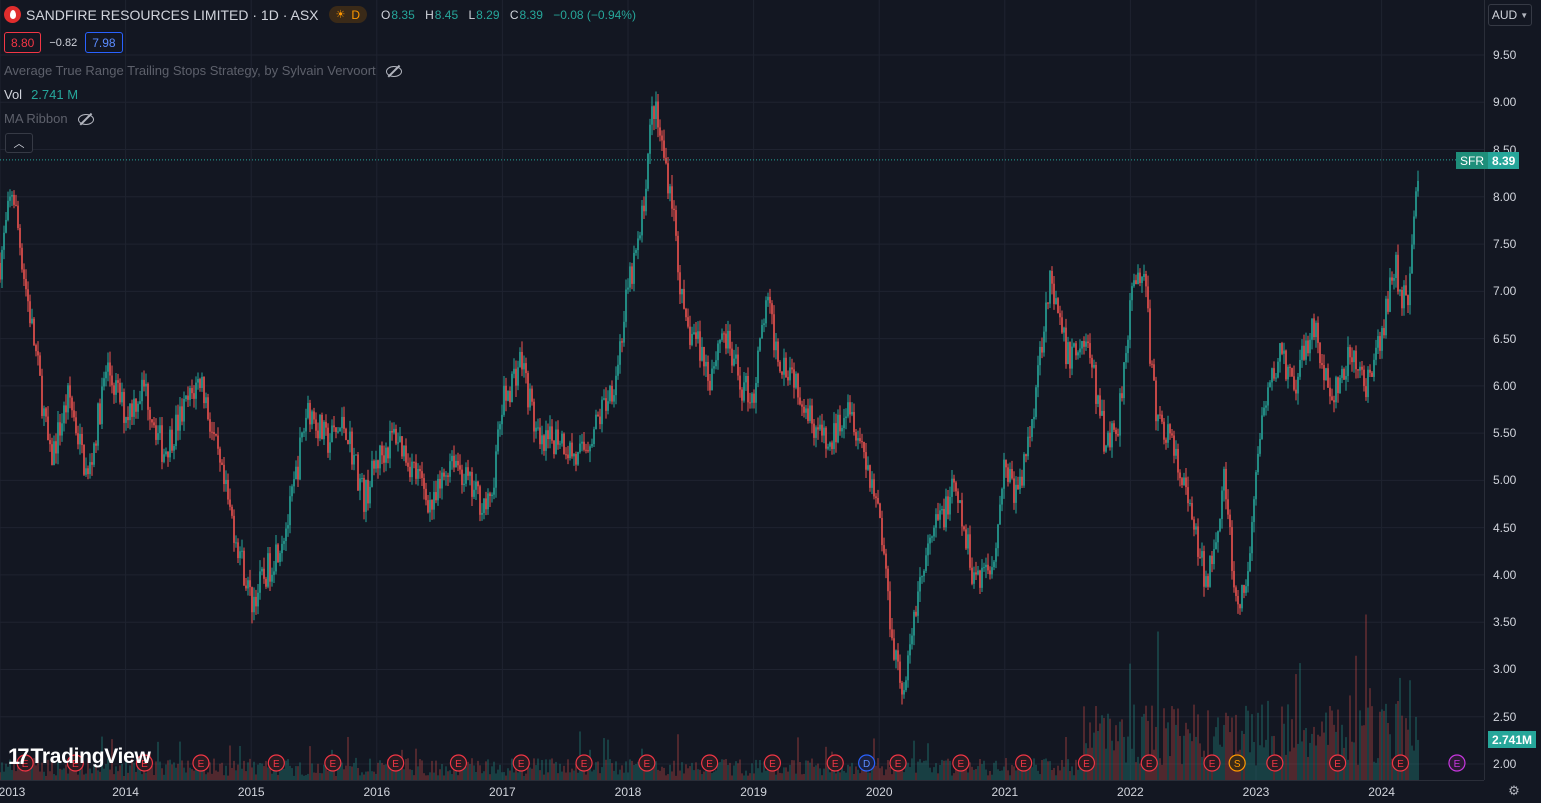 The image size is (1541, 803). I want to click on buy-price-button: 7.98, so click(104, 42).